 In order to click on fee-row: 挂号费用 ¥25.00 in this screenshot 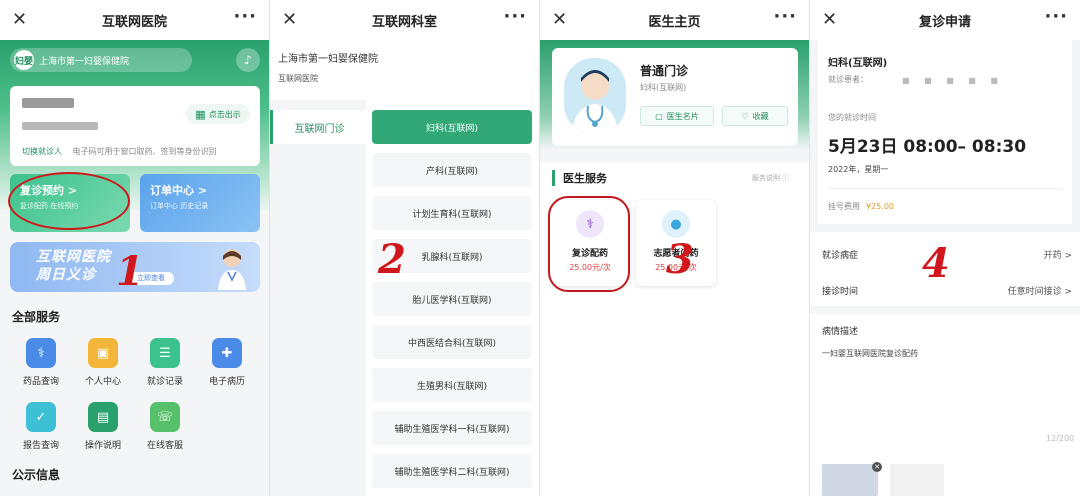, I will do `click(861, 206)`.